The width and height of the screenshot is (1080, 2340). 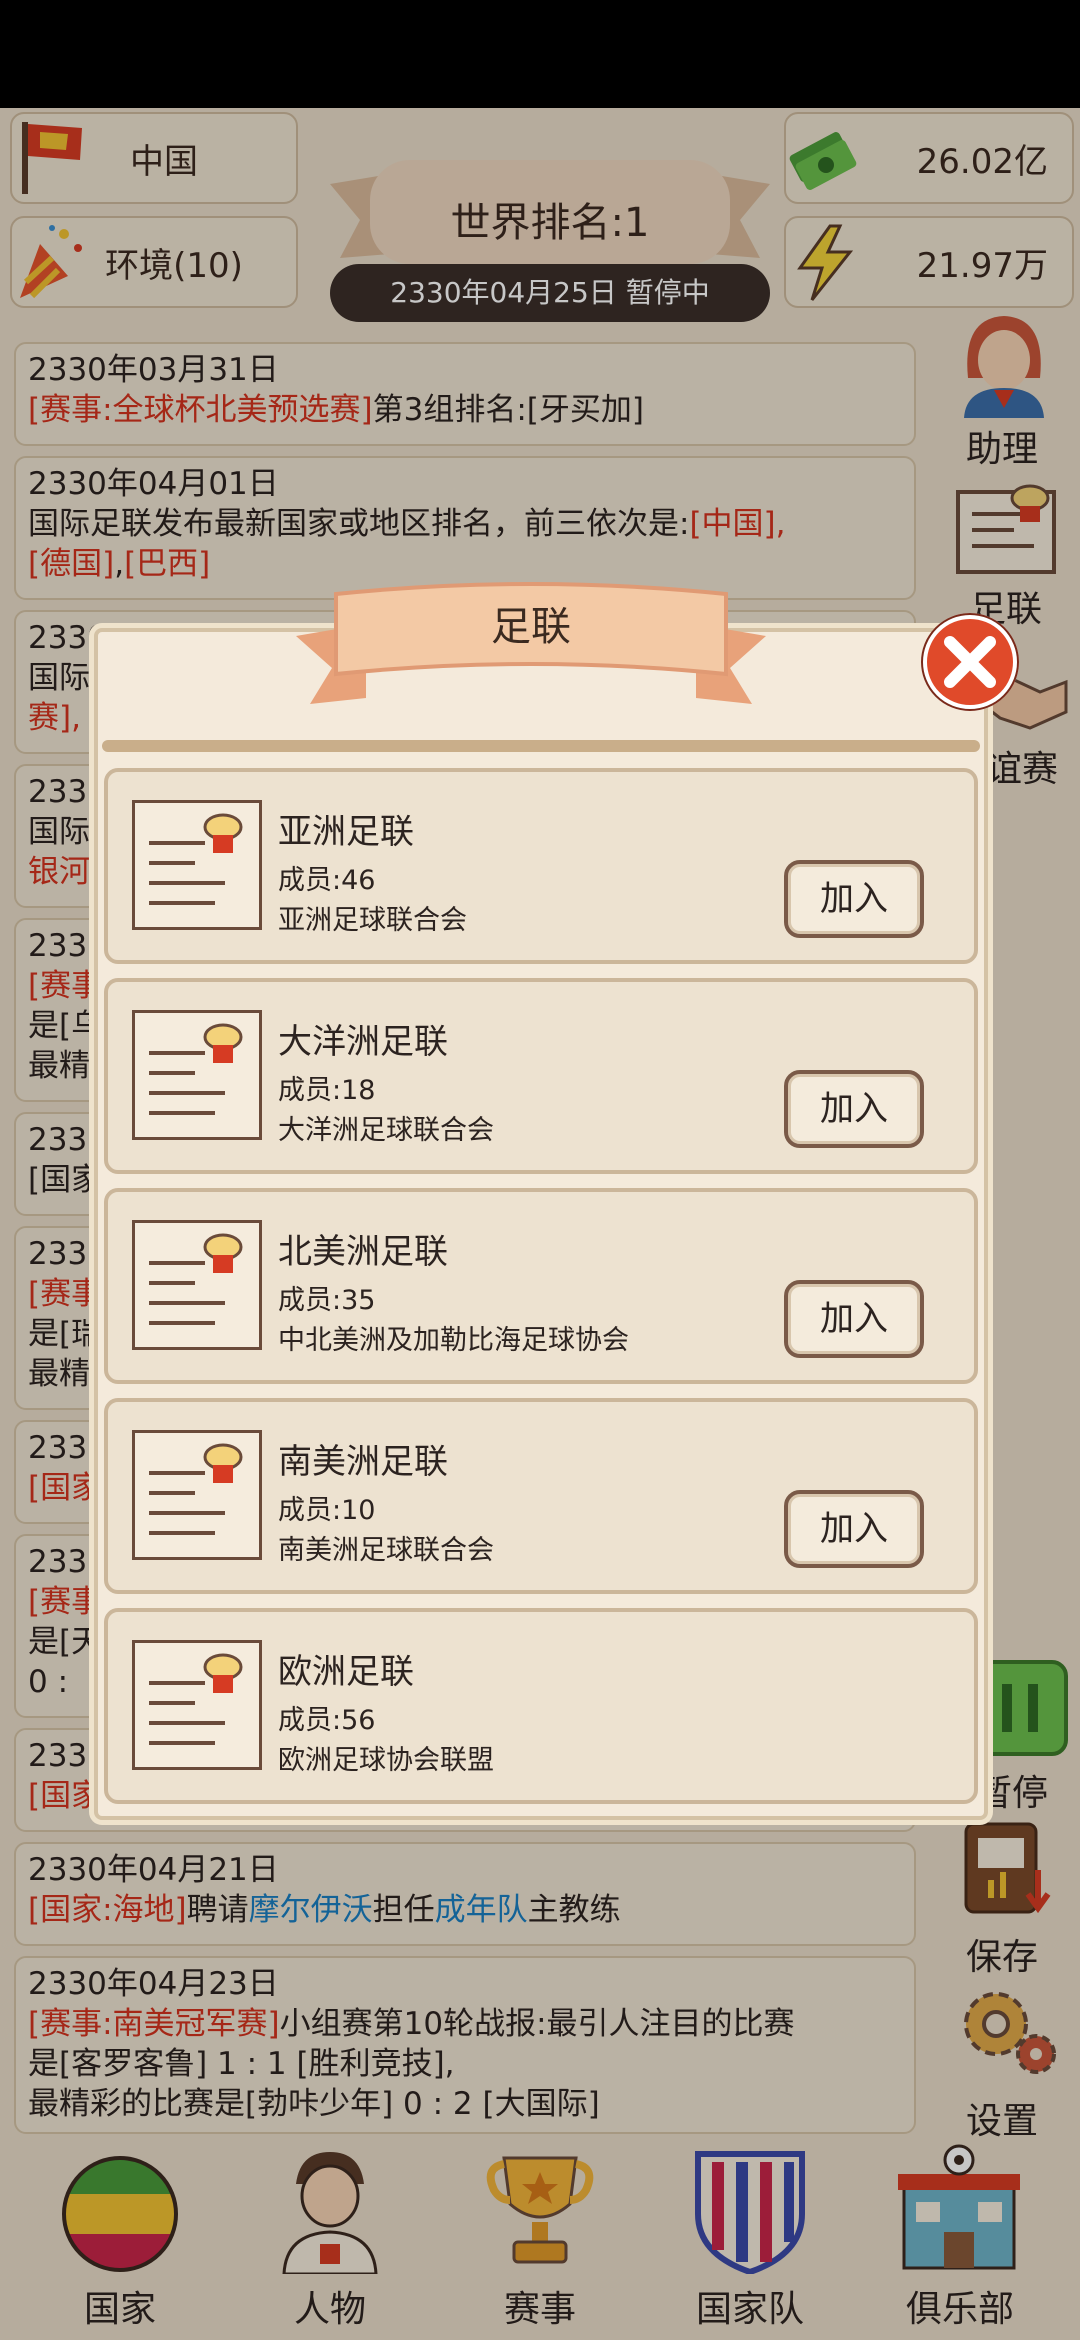 I want to click on modal-title: 足联, so click(x=531, y=627).